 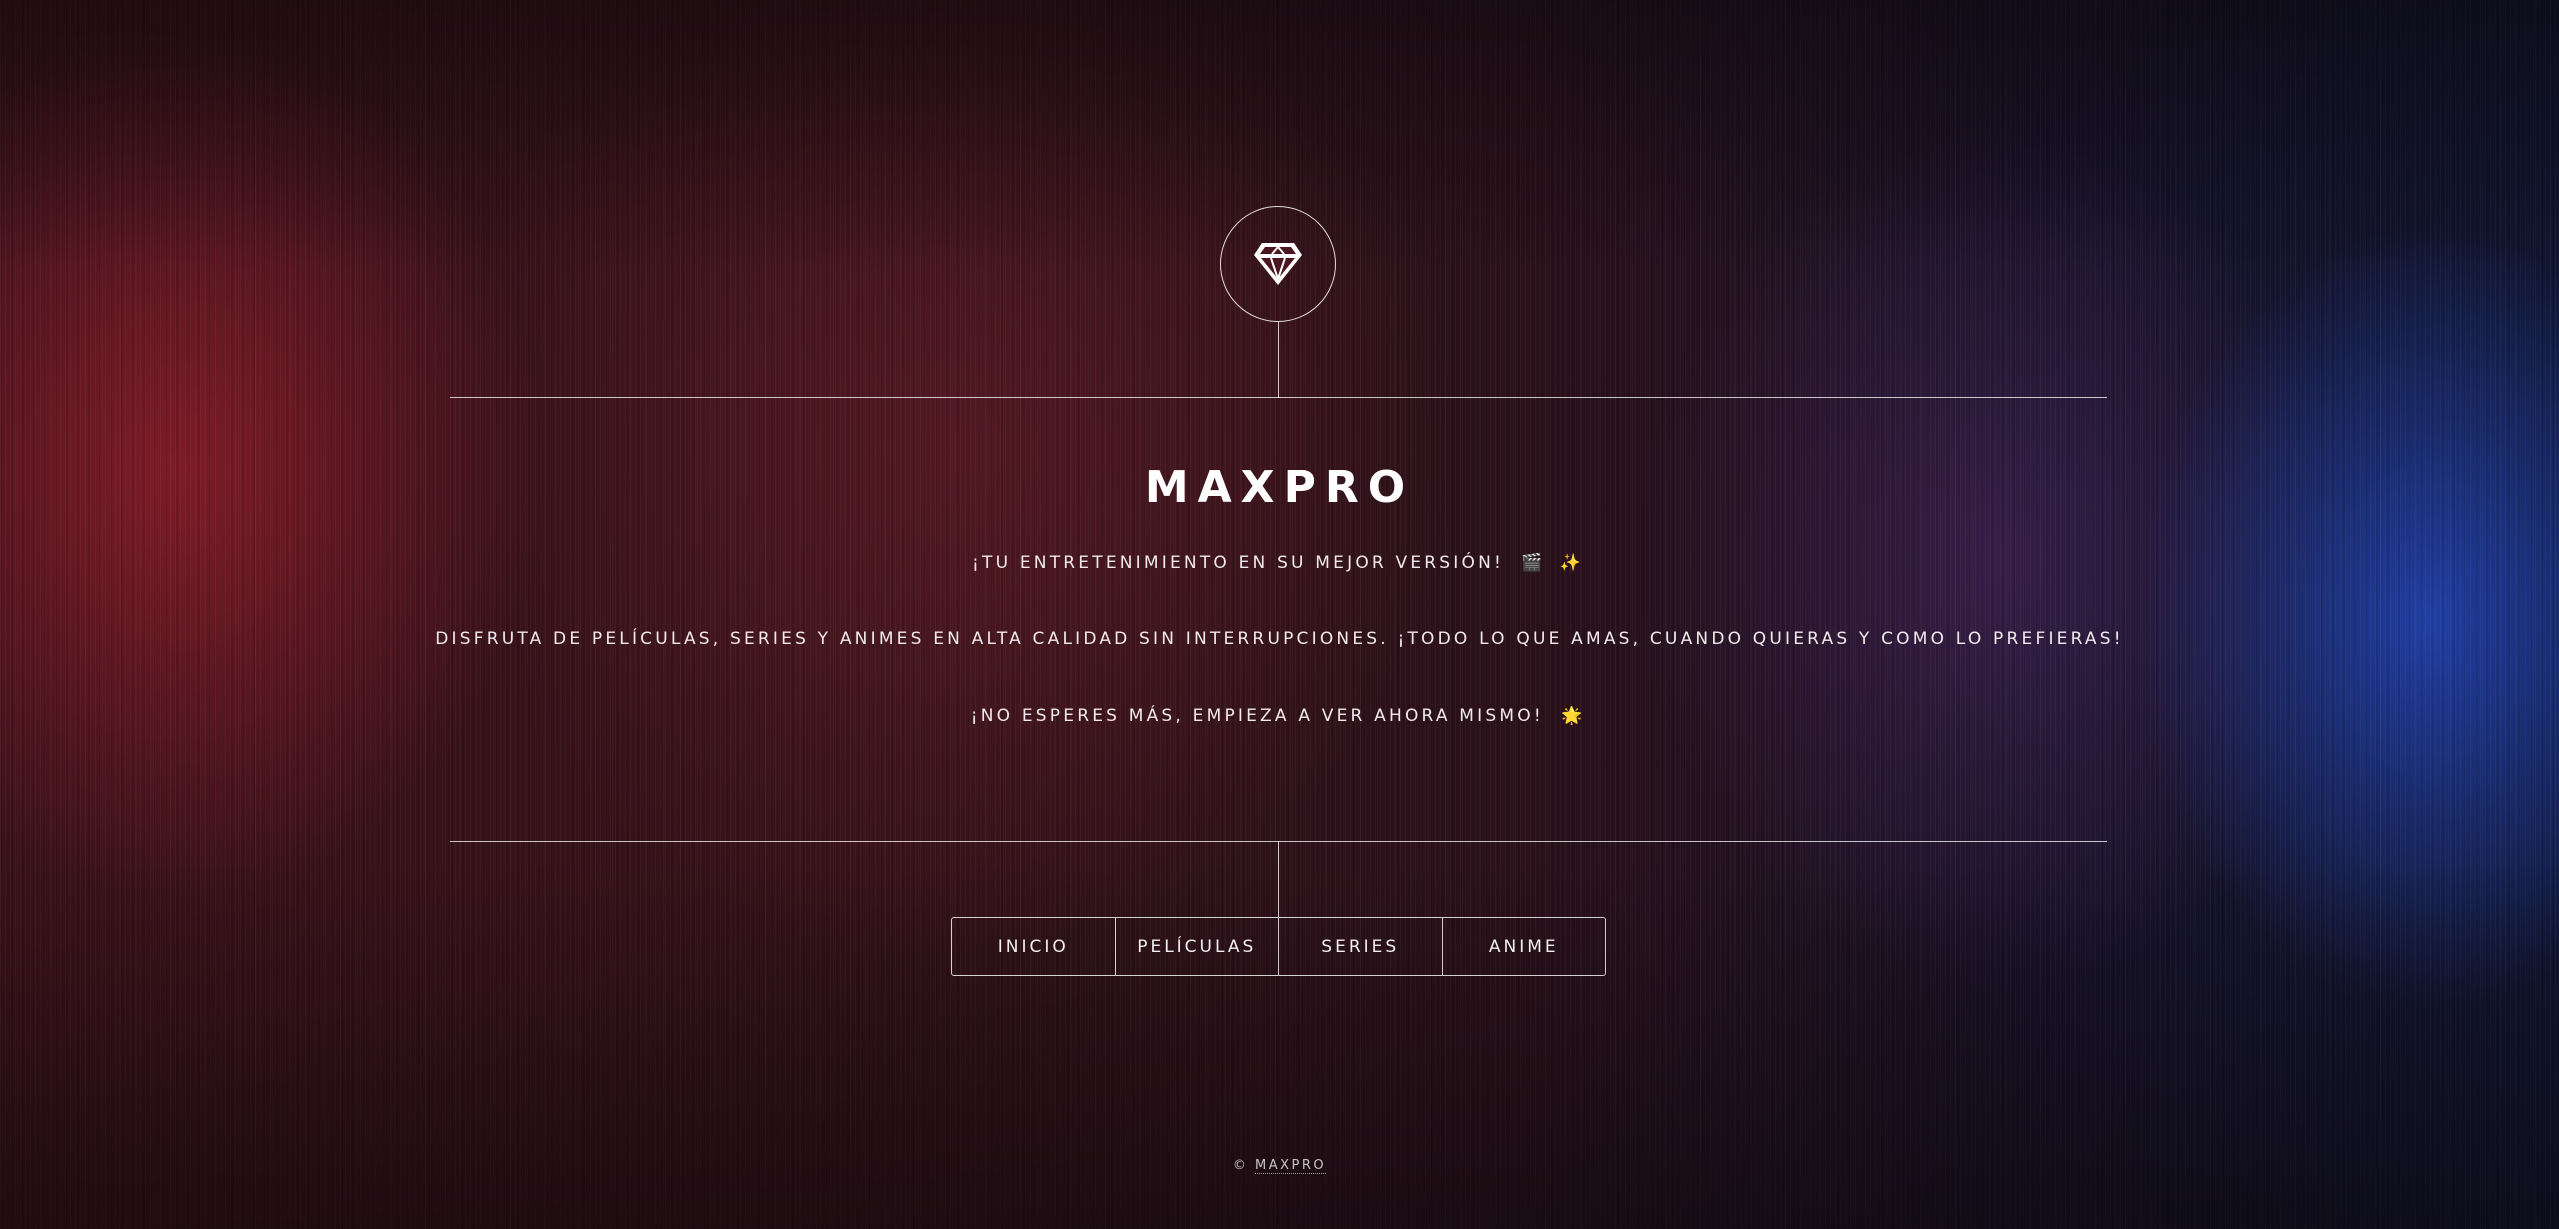 What do you see at coordinates (1279, 487) in the screenshot?
I see `site-title: MAXPRO` at bounding box center [1279, 487].